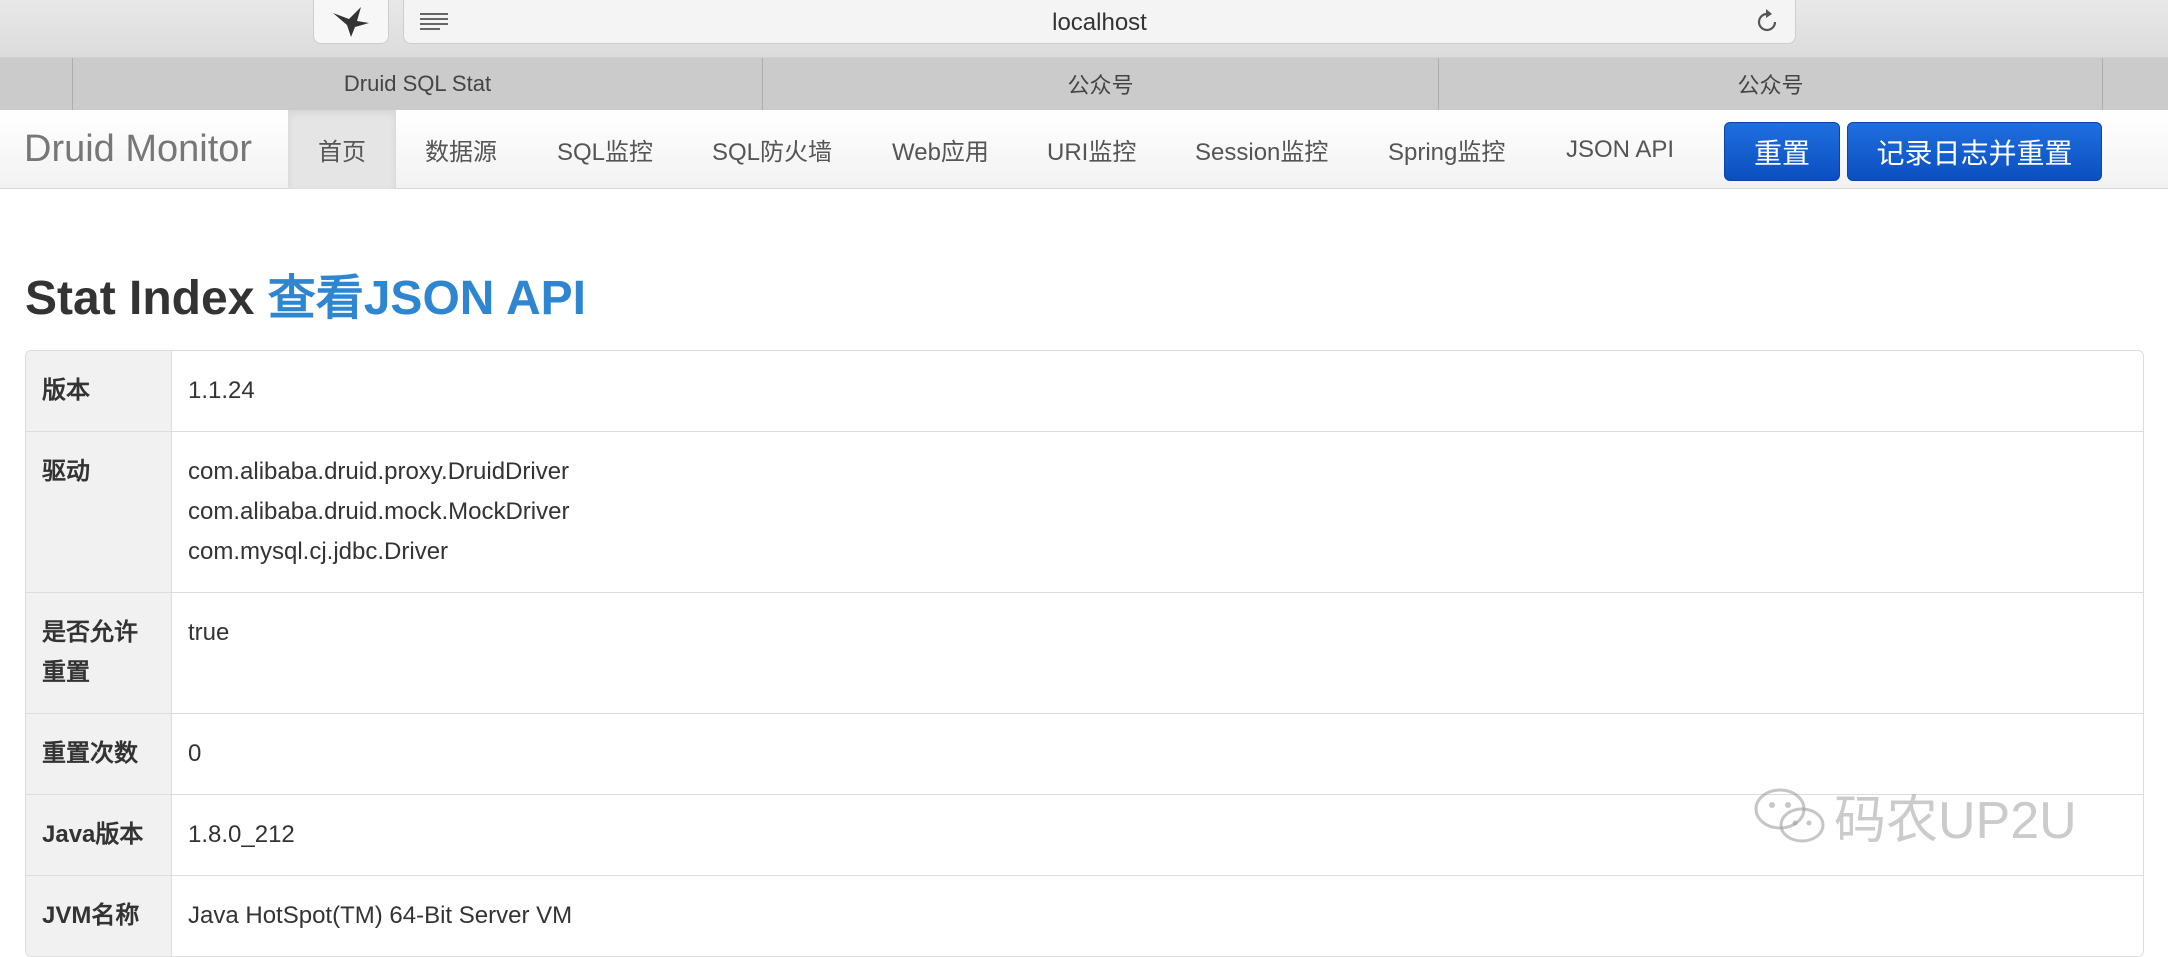 The height and width of the screenshot is (957, 2168). Describe the element at coordinates (99, 835) in the screenshot. I see `row-label: Java版本` at that location.